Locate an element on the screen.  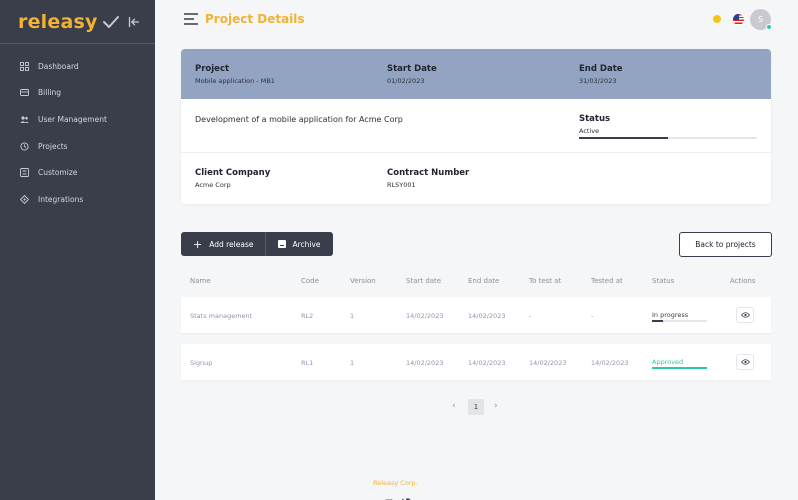
status-progress-bar is located at coordinates (668, 138).